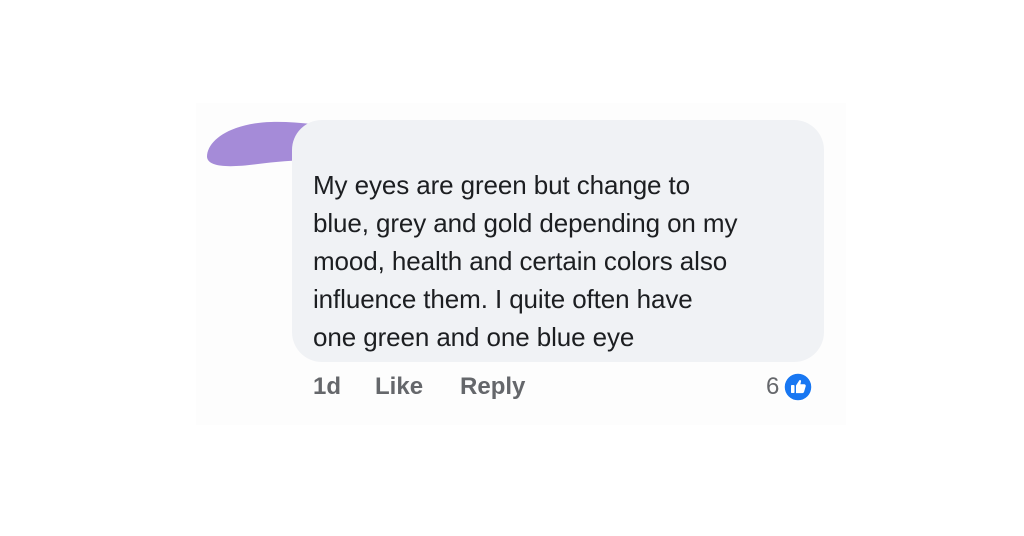 This screenshot has height=536, width=1024. I want to click on reaction-count: 6, so click(773, 386).